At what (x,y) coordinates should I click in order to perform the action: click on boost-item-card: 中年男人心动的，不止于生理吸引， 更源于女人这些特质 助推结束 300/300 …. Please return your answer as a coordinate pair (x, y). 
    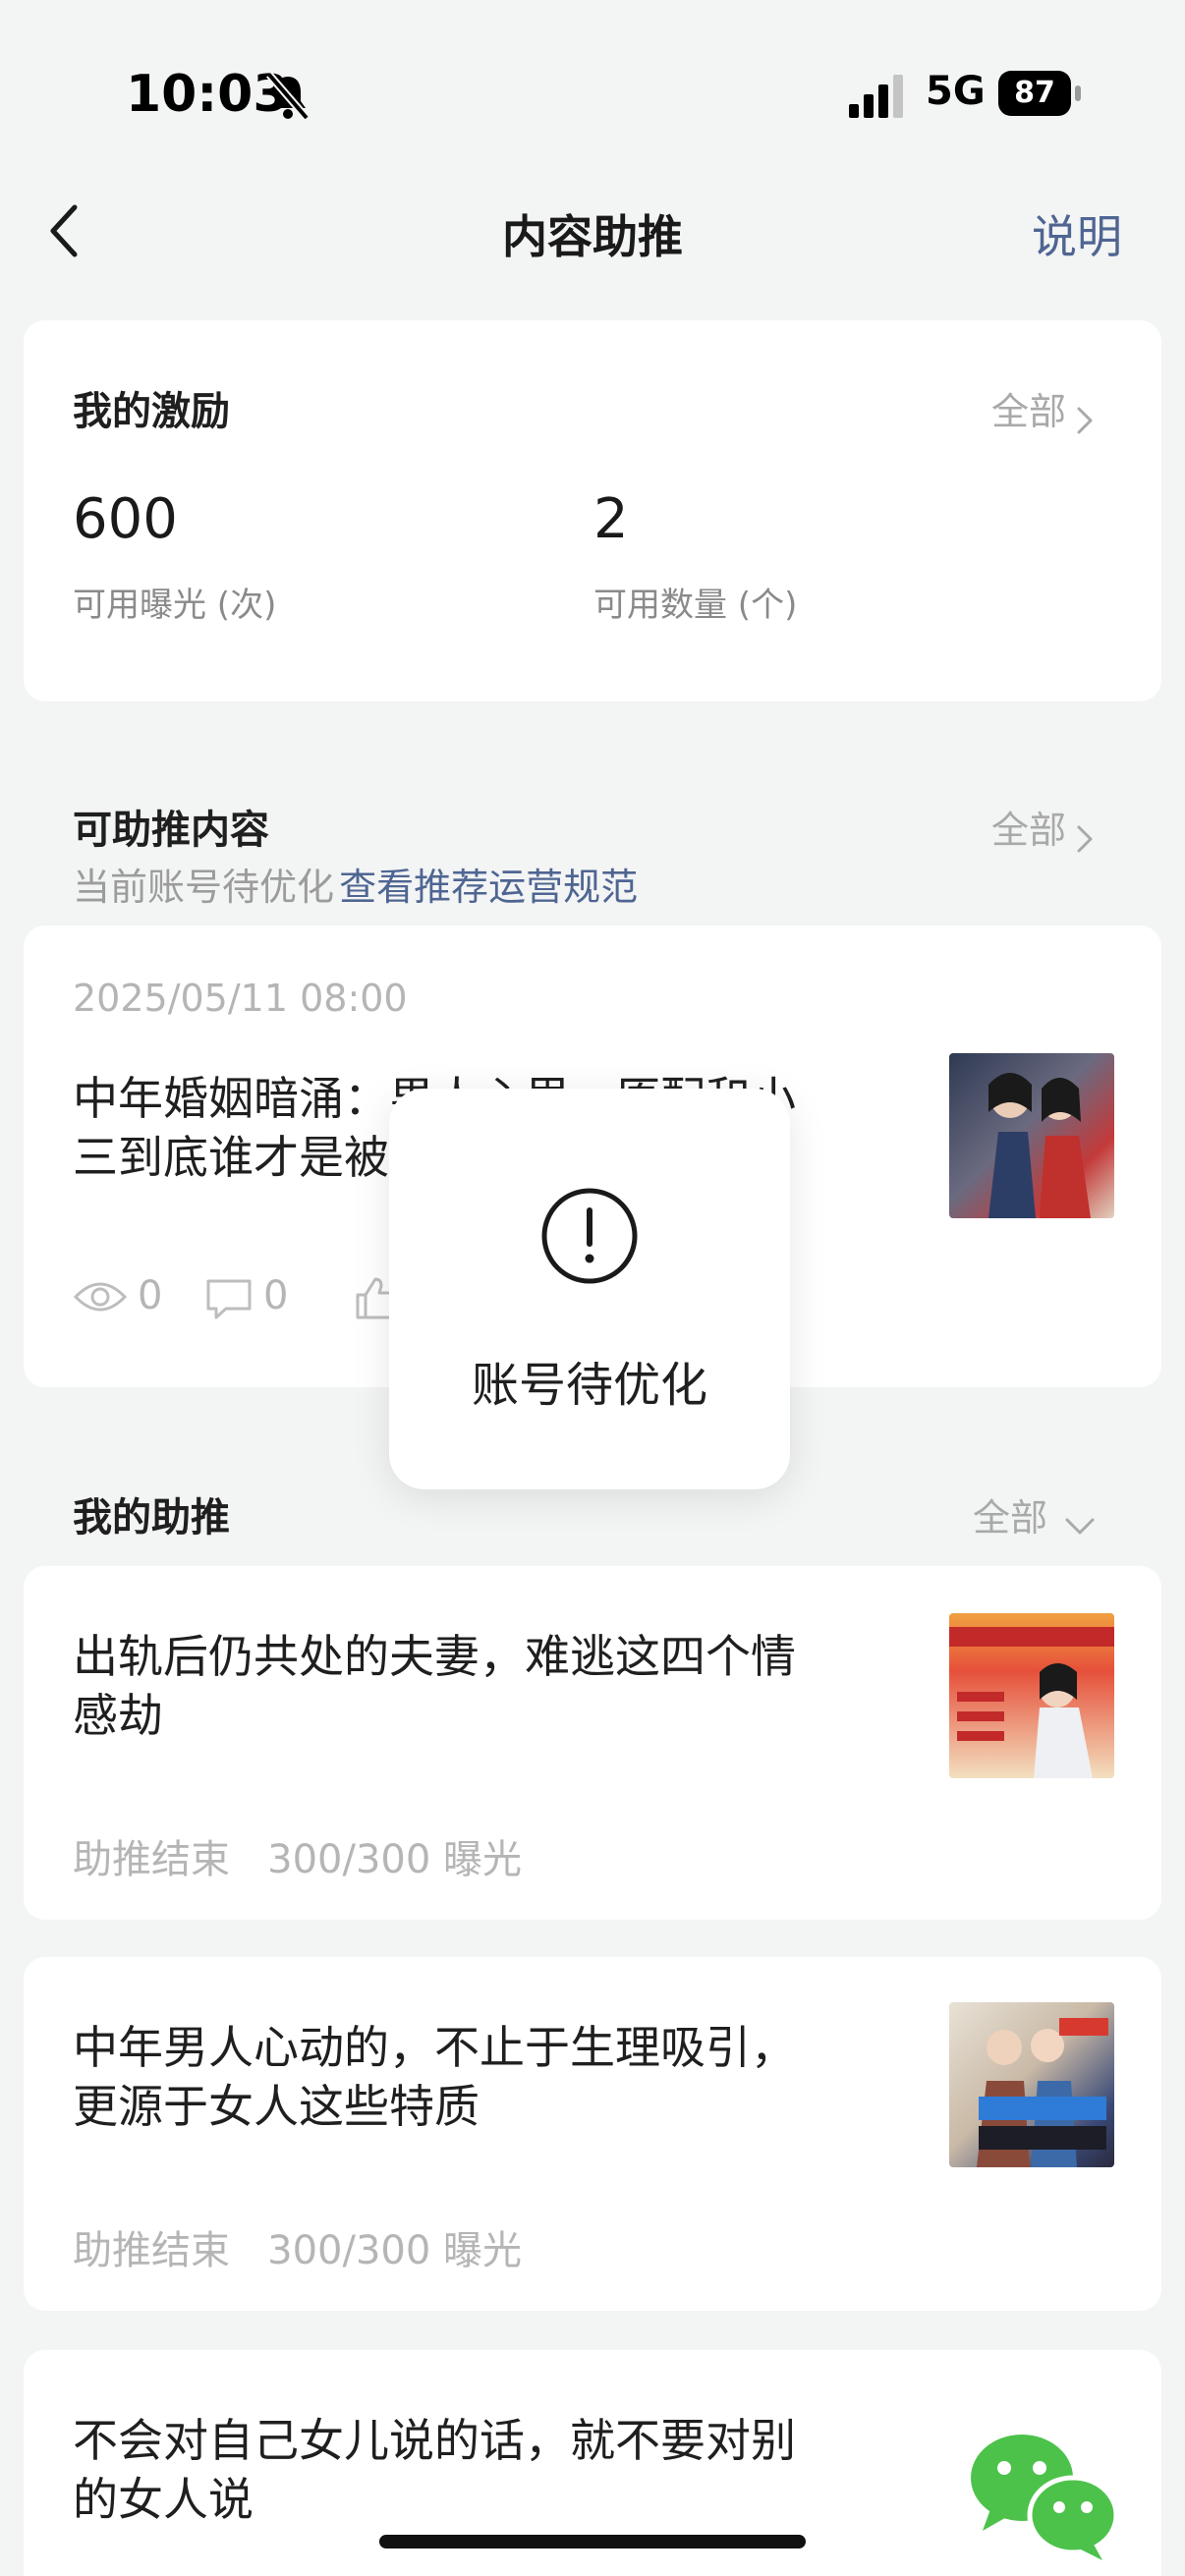
    Looking at the image, I should click on (592, 2134).